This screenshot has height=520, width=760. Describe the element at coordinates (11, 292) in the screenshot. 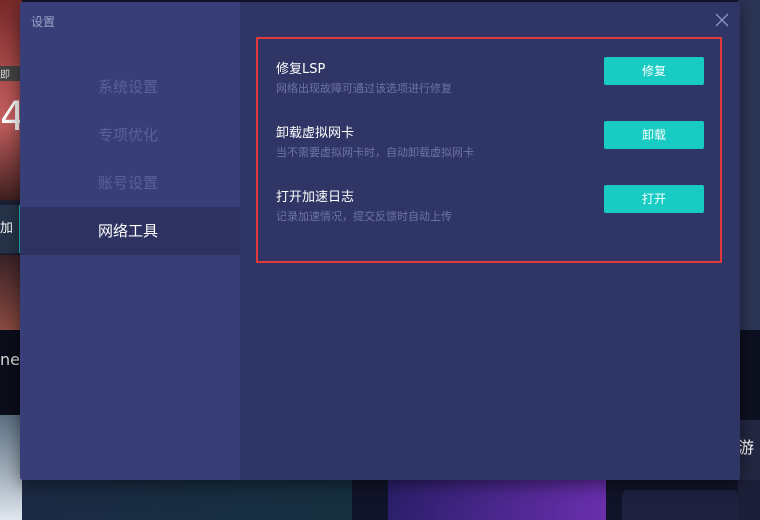

I see `background-game-image` at that location.